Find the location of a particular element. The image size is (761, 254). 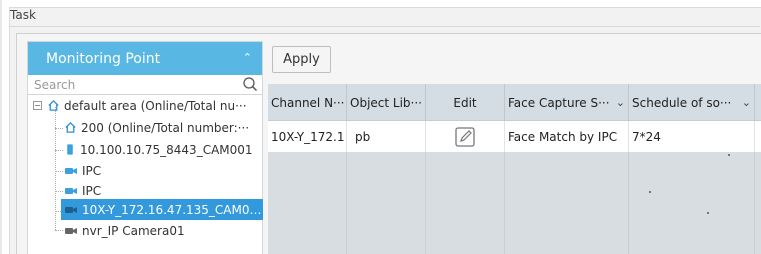

search-bar is located at coordinates (145, 85).